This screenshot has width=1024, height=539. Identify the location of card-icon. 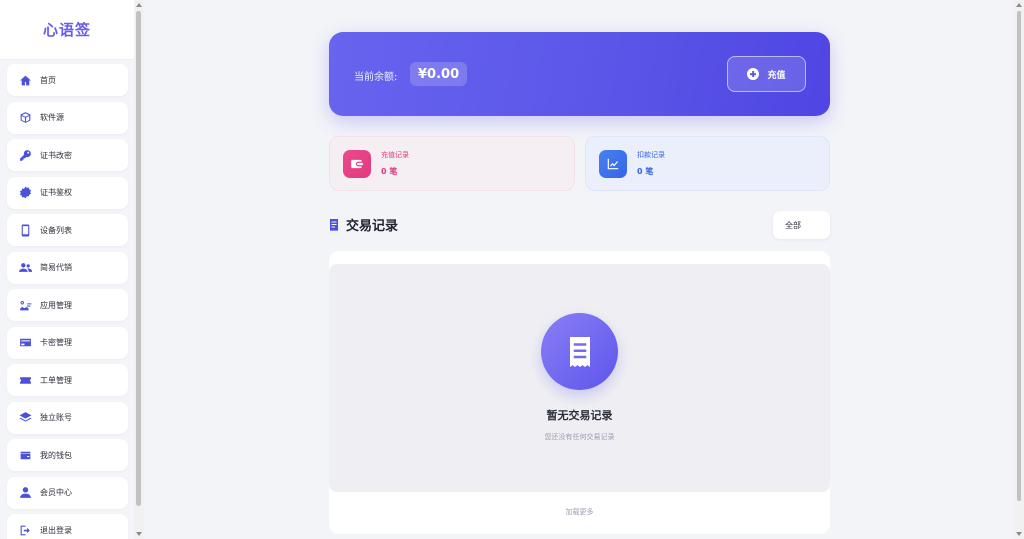
(25, 343).